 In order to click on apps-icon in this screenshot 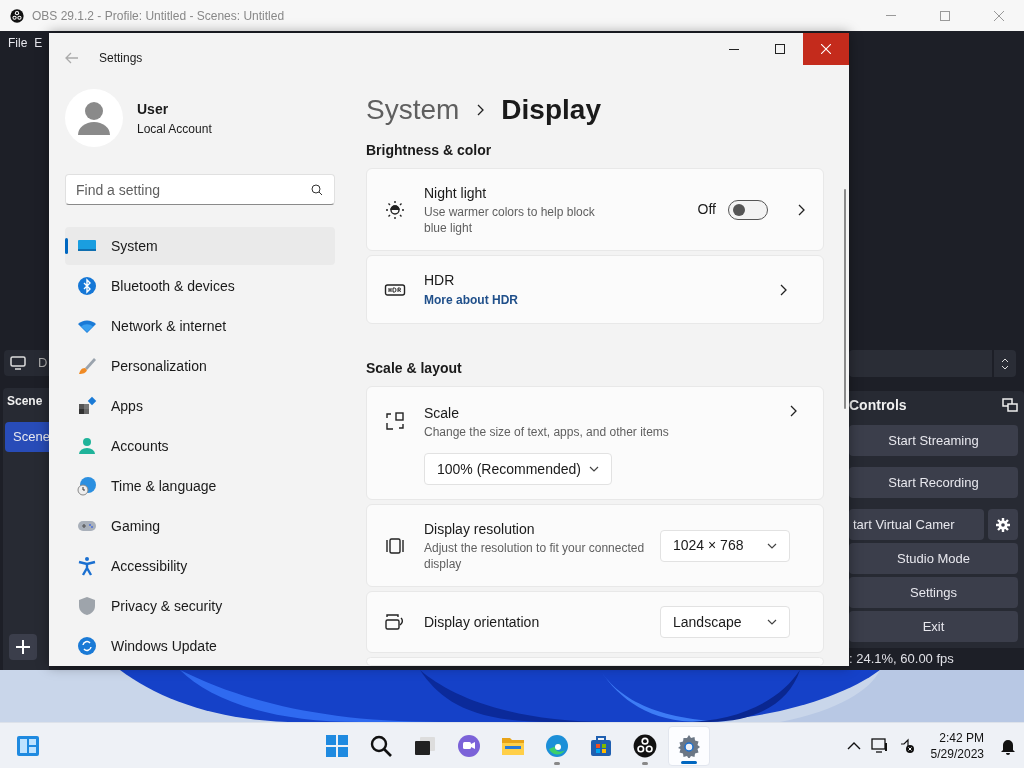, I will do `click(87, 406)`.